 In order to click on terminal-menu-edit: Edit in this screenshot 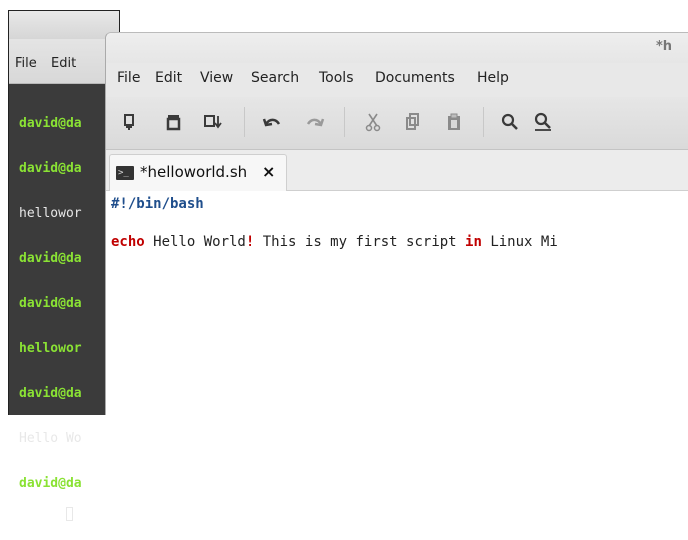, I will do `click(63, 63)`.